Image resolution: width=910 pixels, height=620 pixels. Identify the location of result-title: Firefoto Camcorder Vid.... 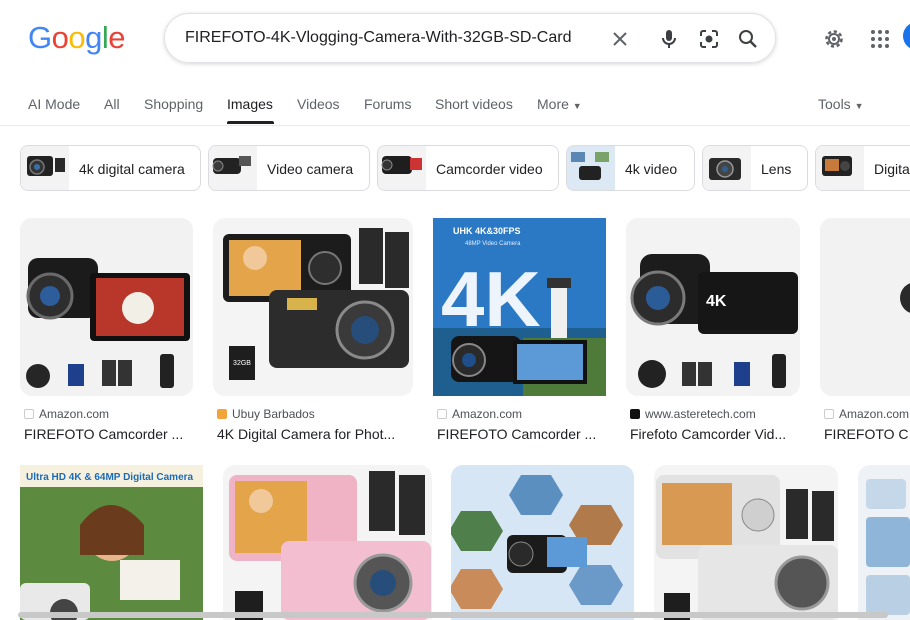
(717, 434).